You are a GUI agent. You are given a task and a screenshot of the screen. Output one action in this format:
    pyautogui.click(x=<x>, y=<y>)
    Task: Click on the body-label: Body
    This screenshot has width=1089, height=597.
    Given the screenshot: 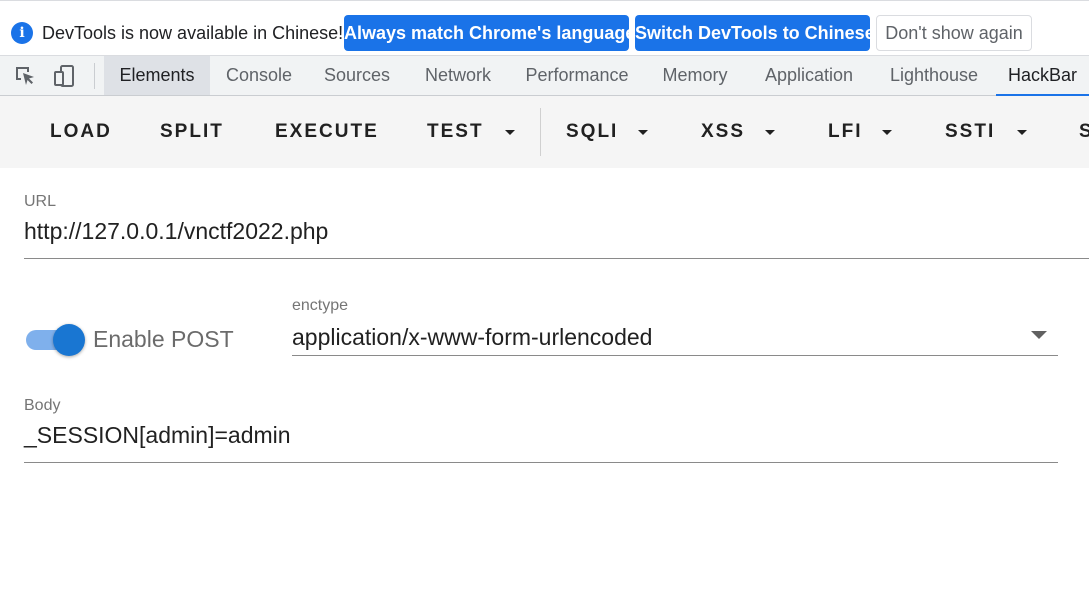 What is the action you would take?
    pyautogui.click(x=42, y=405)
    